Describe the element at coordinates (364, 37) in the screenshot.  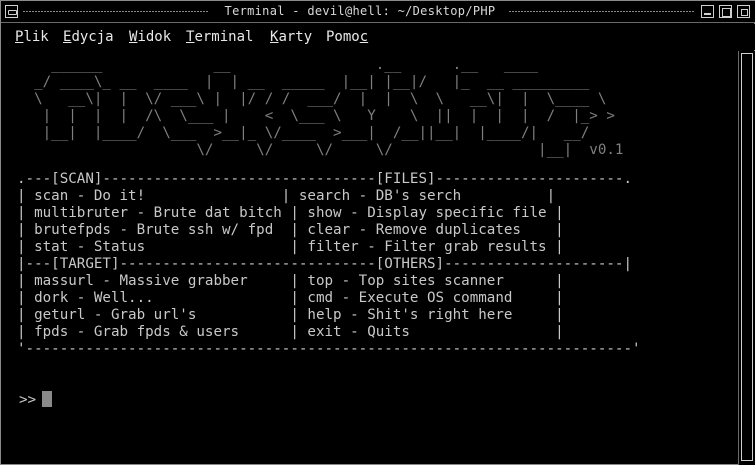
I see `menu-pomoc-accel: c` at that location.